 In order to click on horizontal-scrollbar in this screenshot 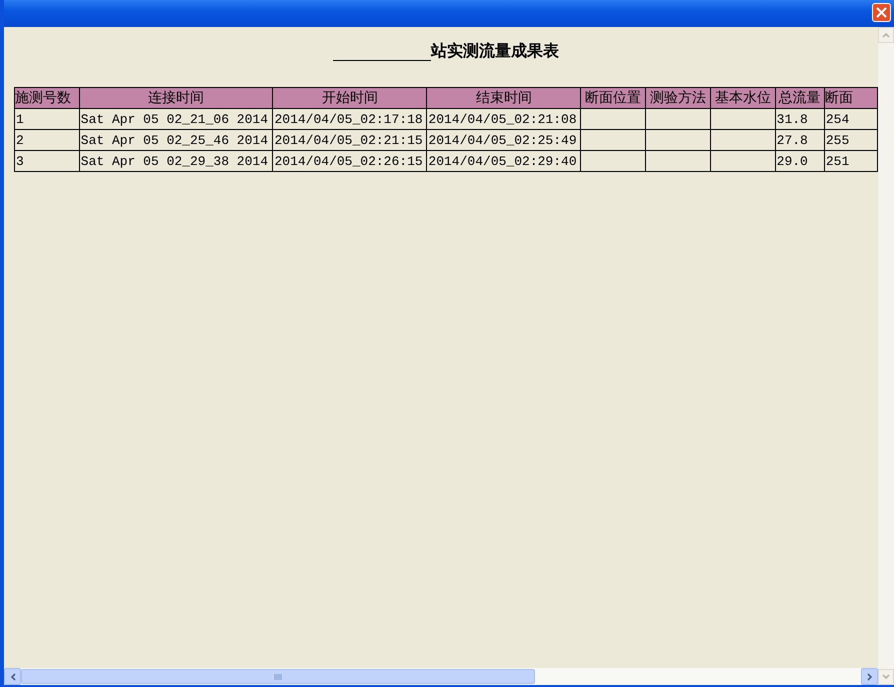, I will do `click(441, 676)`.